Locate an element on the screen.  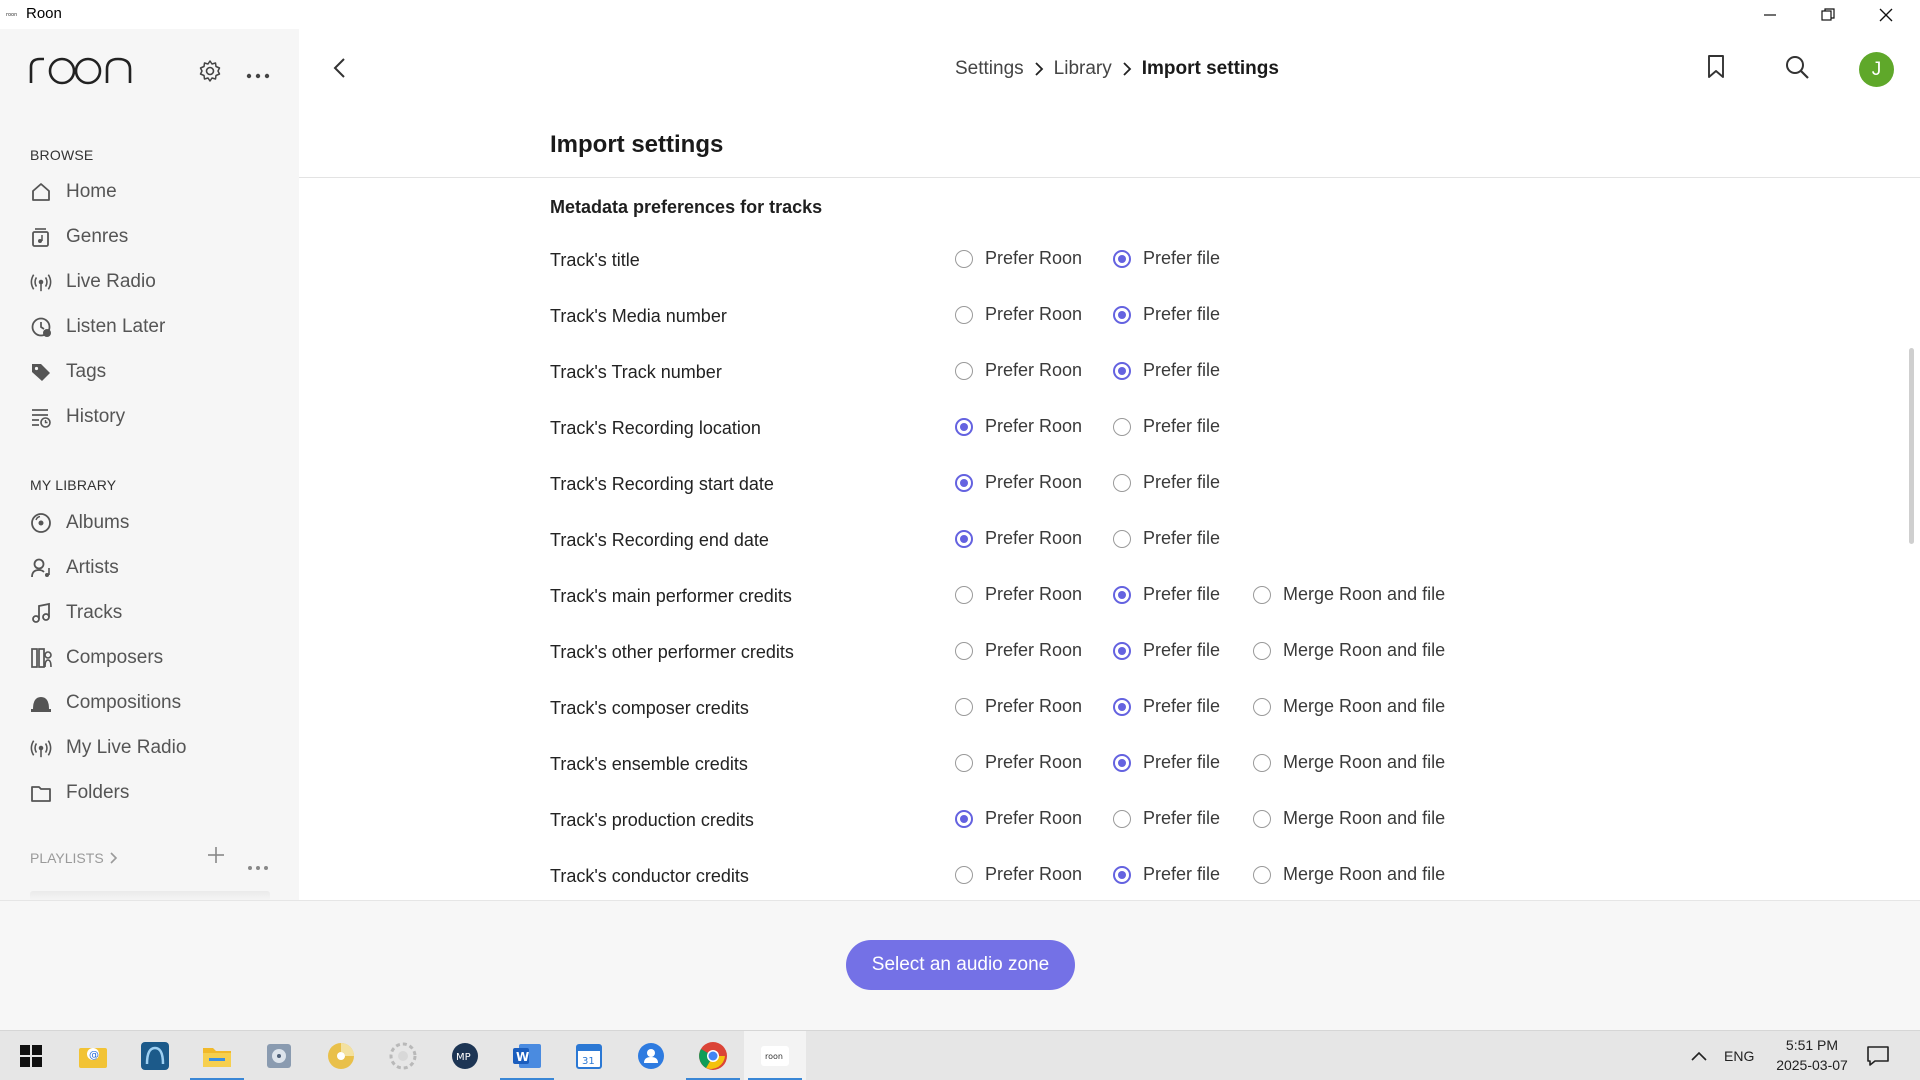
close-button is located at coordinates (1886, 14).